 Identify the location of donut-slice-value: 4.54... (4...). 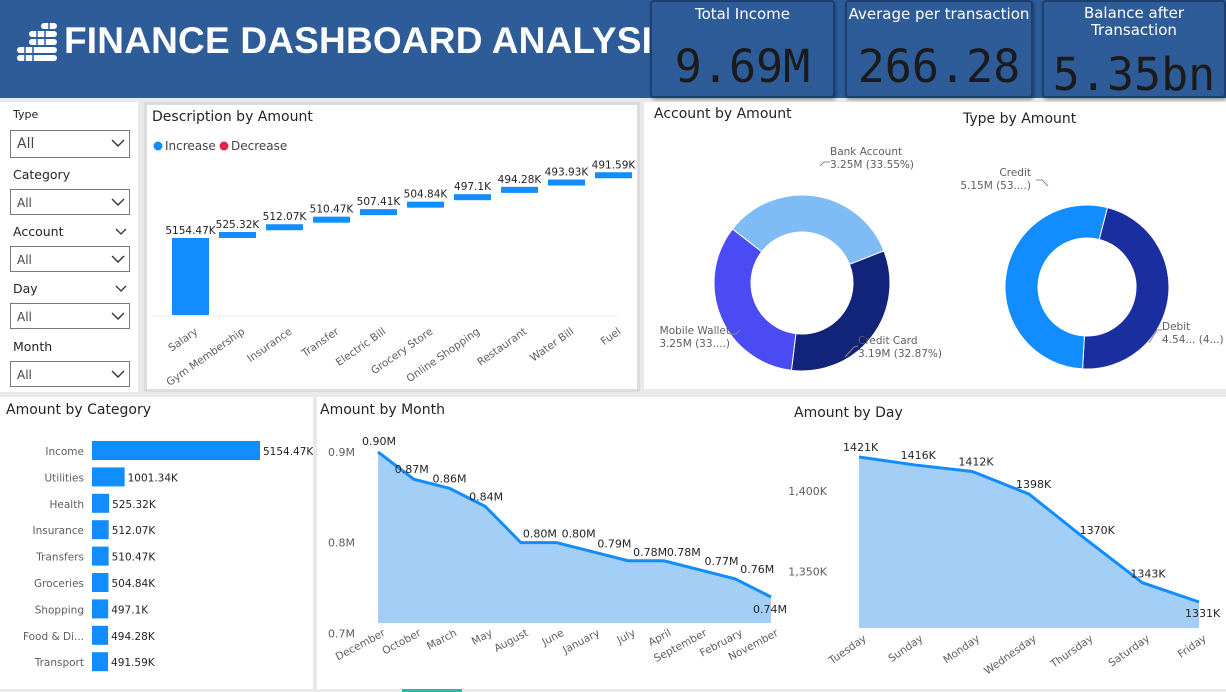
(1193, 340).